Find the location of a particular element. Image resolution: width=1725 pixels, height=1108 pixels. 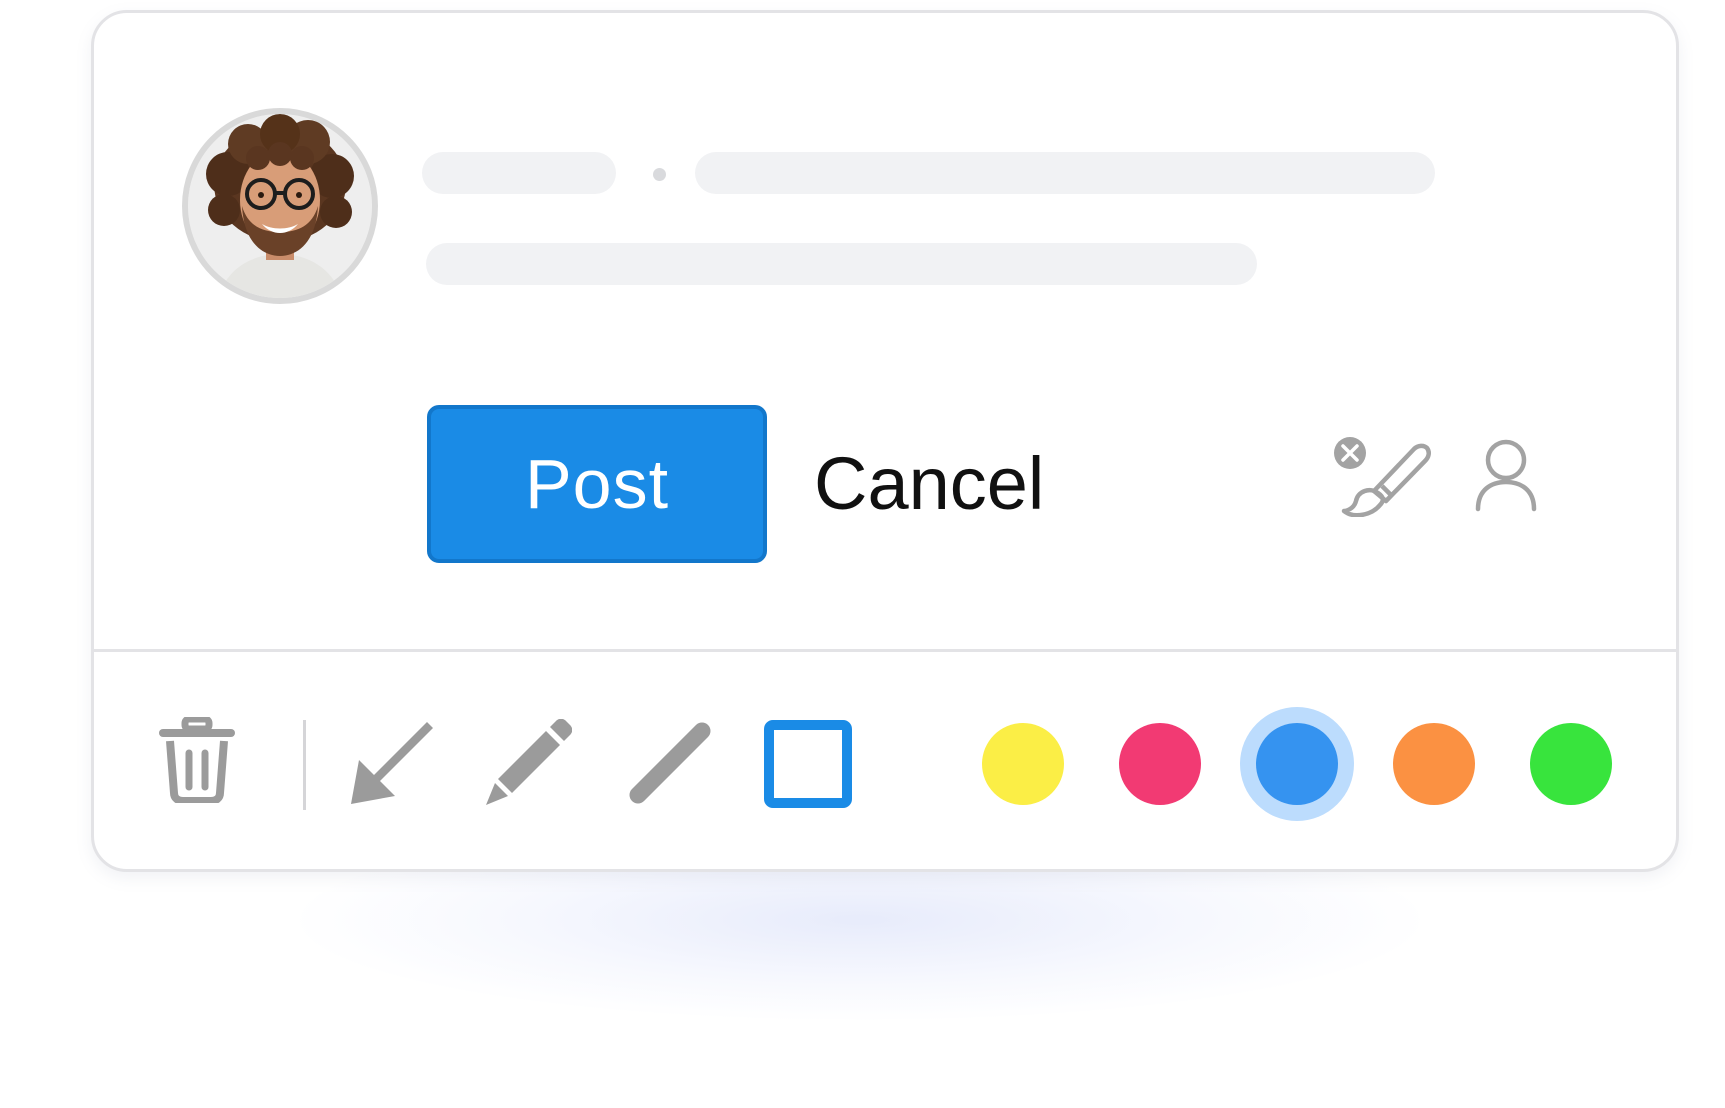

user-icon is located at coordinates (1506, 475).